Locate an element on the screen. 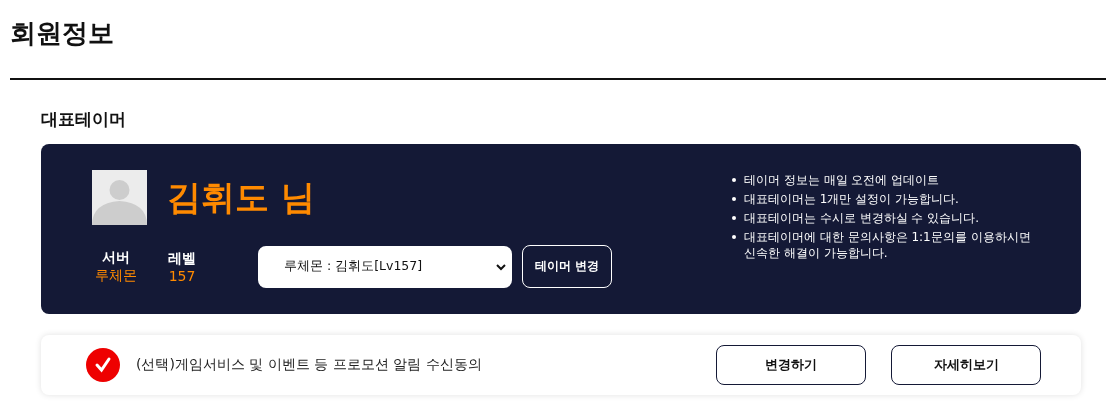  note-text: 대표테이머는 1개만 설정이 가능합니다. is located at coordinates (851, 199).